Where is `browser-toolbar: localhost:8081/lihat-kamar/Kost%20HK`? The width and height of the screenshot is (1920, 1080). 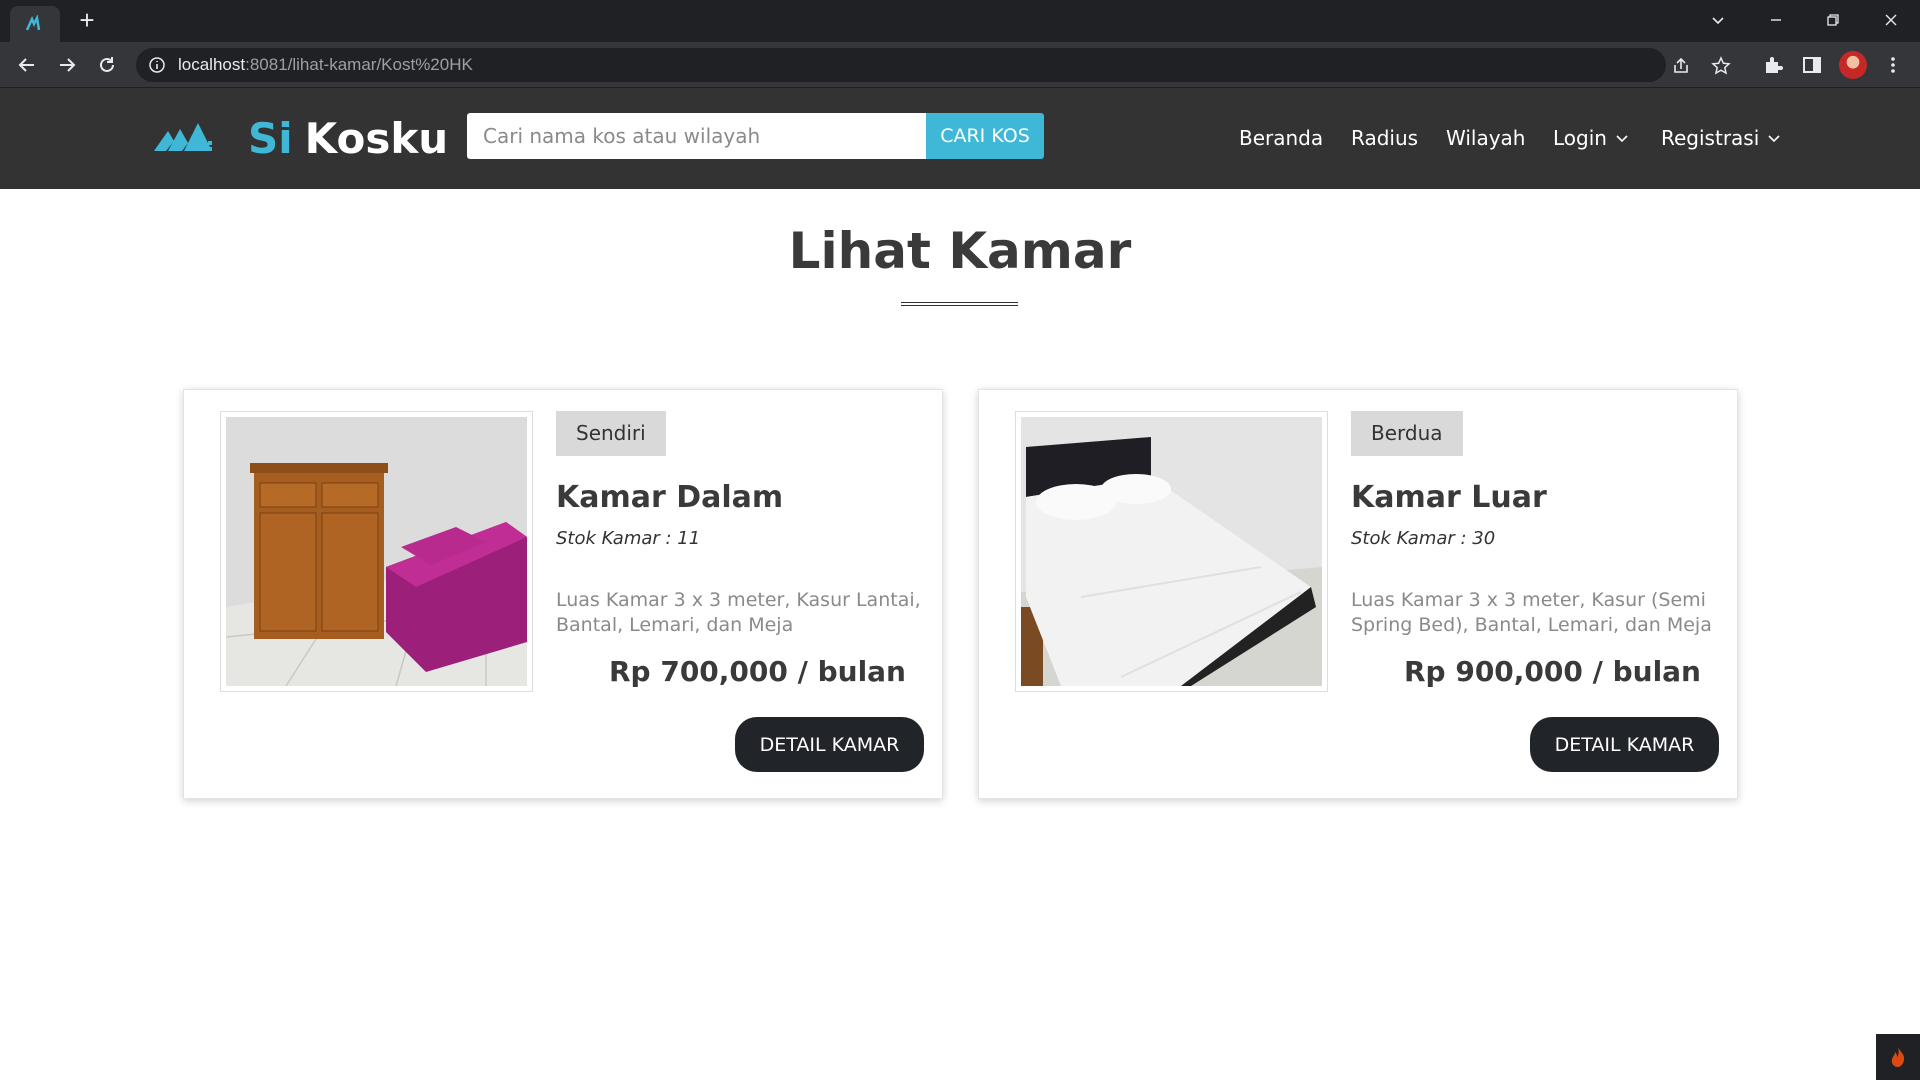
browser-toolbar: localhost:8081/lihat-kamar/Kost%20HK is located at coordinates (960, 65).